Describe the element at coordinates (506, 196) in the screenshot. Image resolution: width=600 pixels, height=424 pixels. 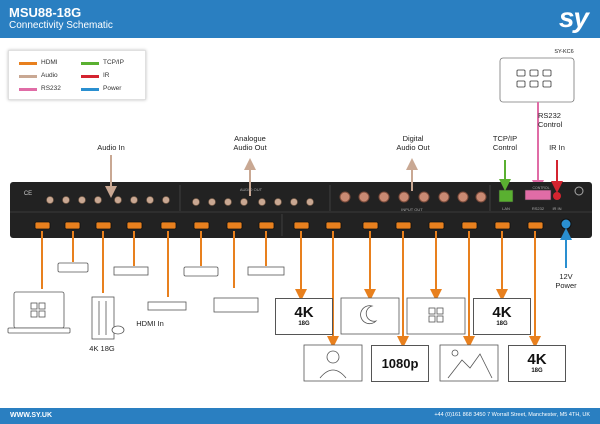
I see `lan-port` at that location.